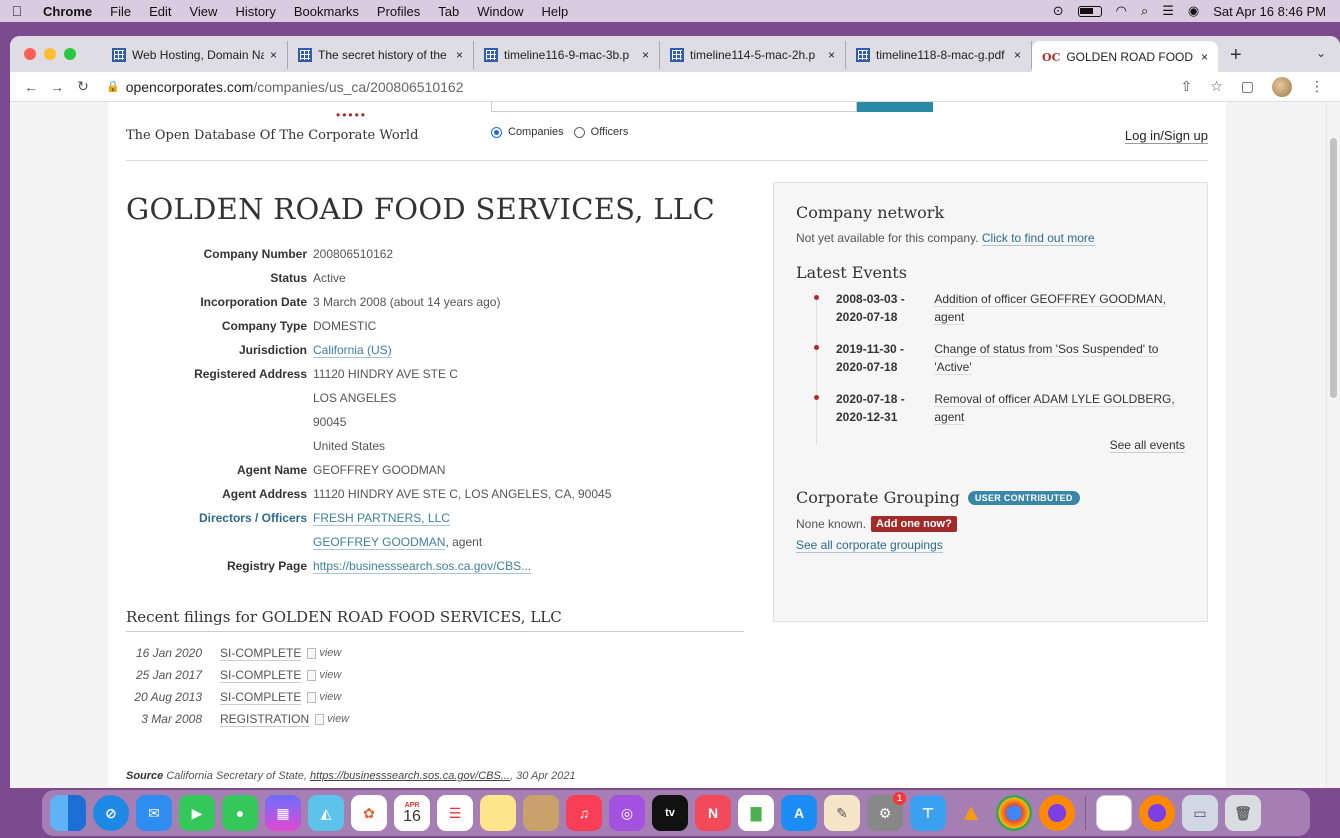  Describe the element at coordinates (971, 813) in the screenshot. I see `vlc-icon: ▲` at that location.